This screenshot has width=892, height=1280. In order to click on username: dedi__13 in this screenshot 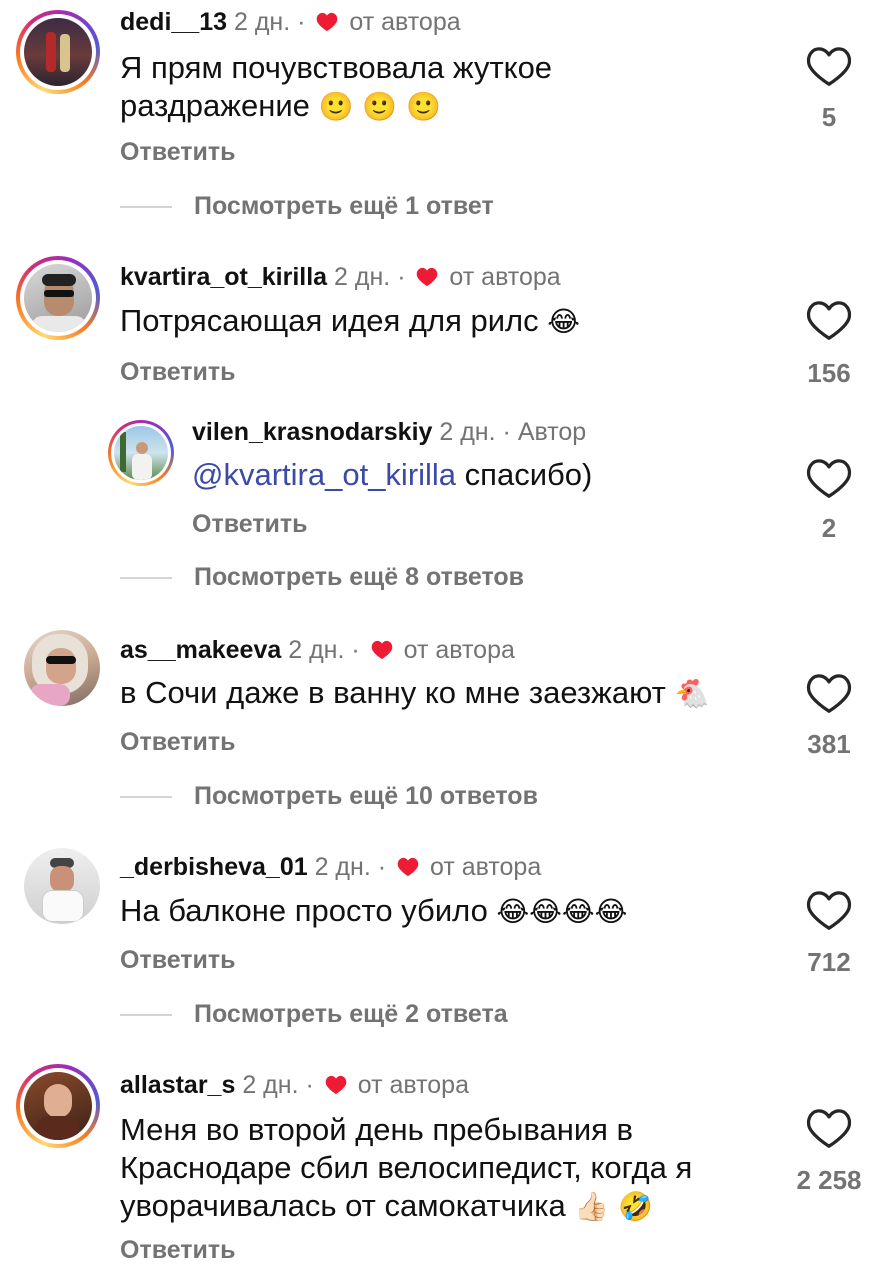, I will do `click(173, 22)`.